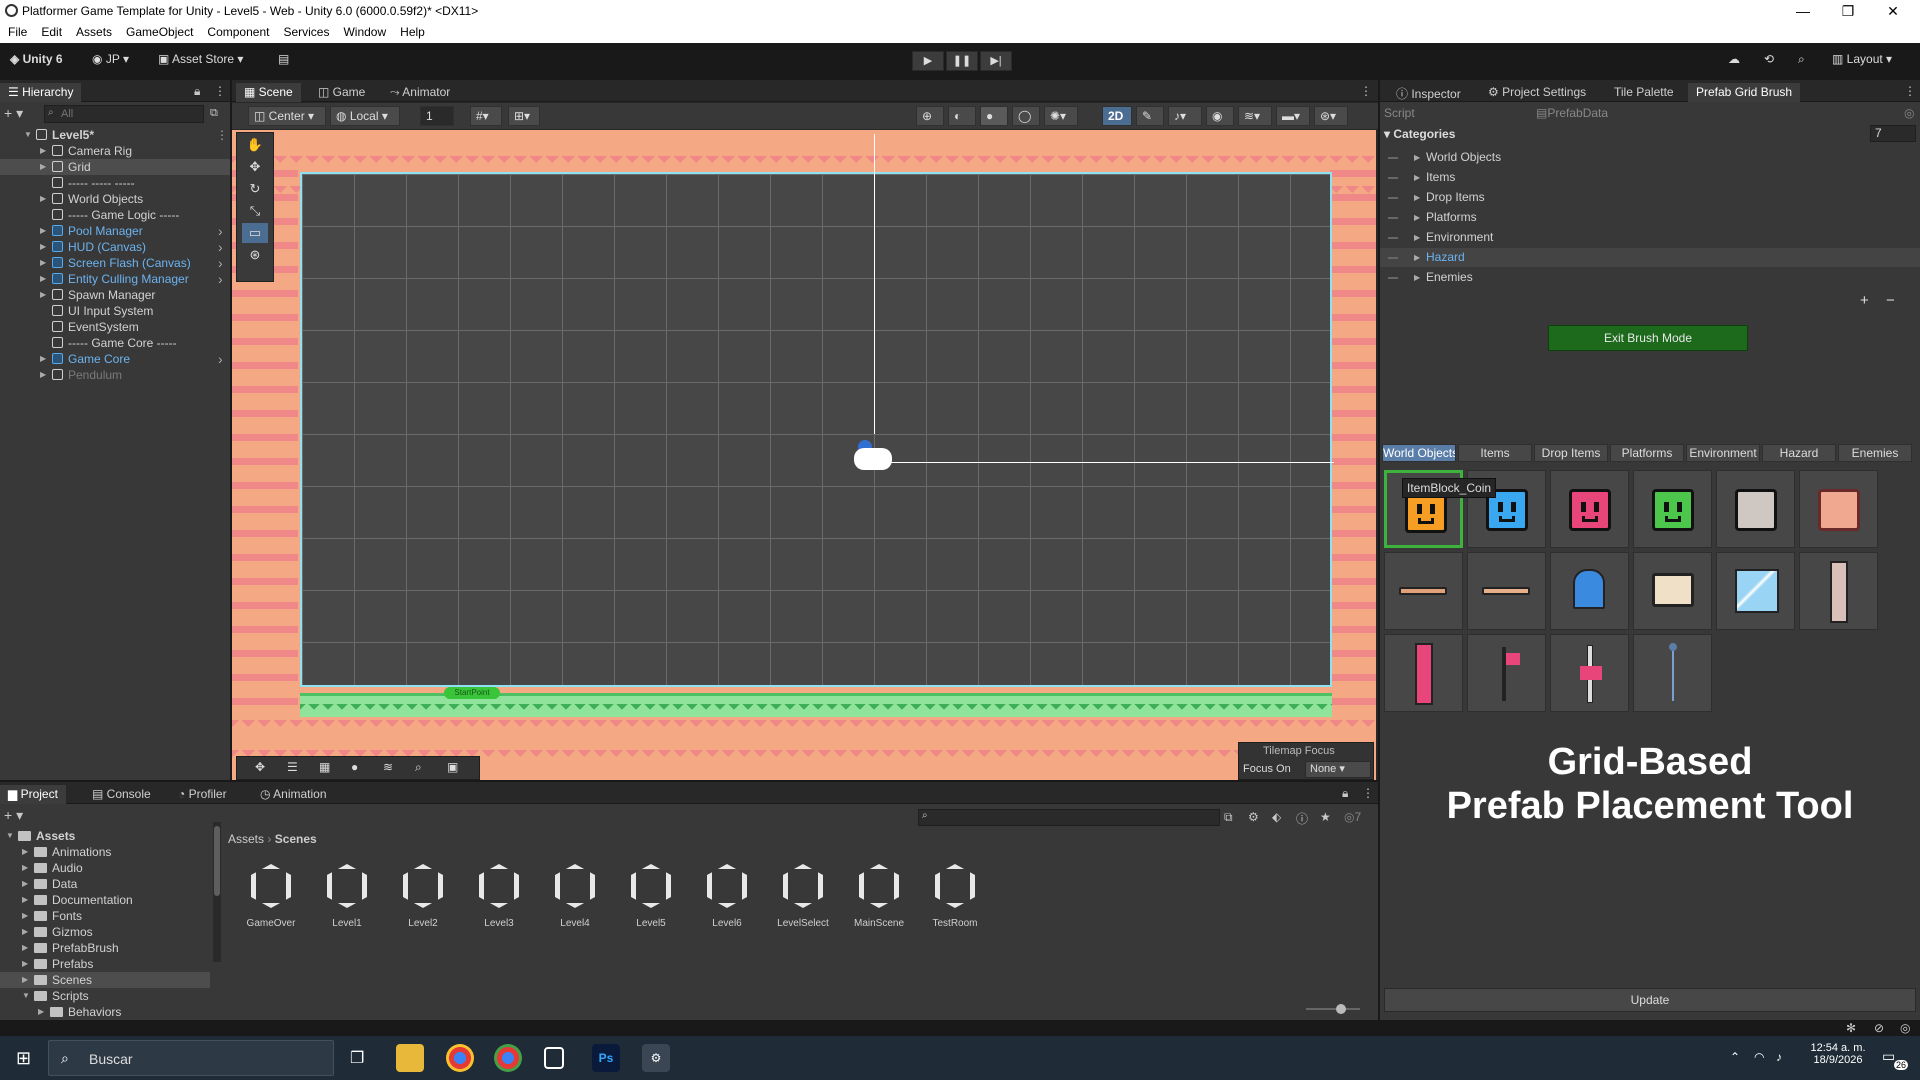  I want to click on cache-icon: ⊘, so click(1879, 1028).